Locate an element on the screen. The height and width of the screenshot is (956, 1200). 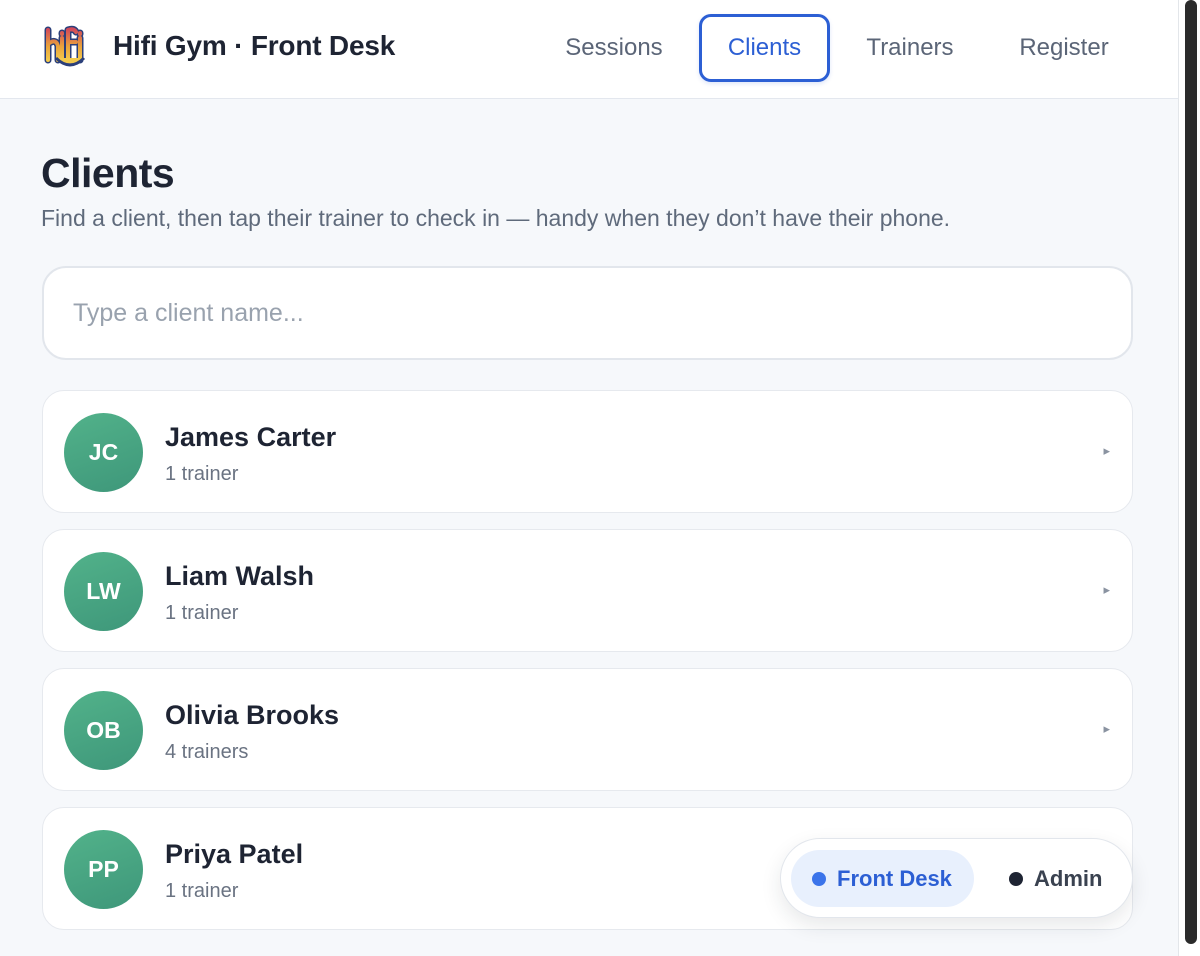
role-option-front-desk: Front Desk is located at coordinates (882, 878).